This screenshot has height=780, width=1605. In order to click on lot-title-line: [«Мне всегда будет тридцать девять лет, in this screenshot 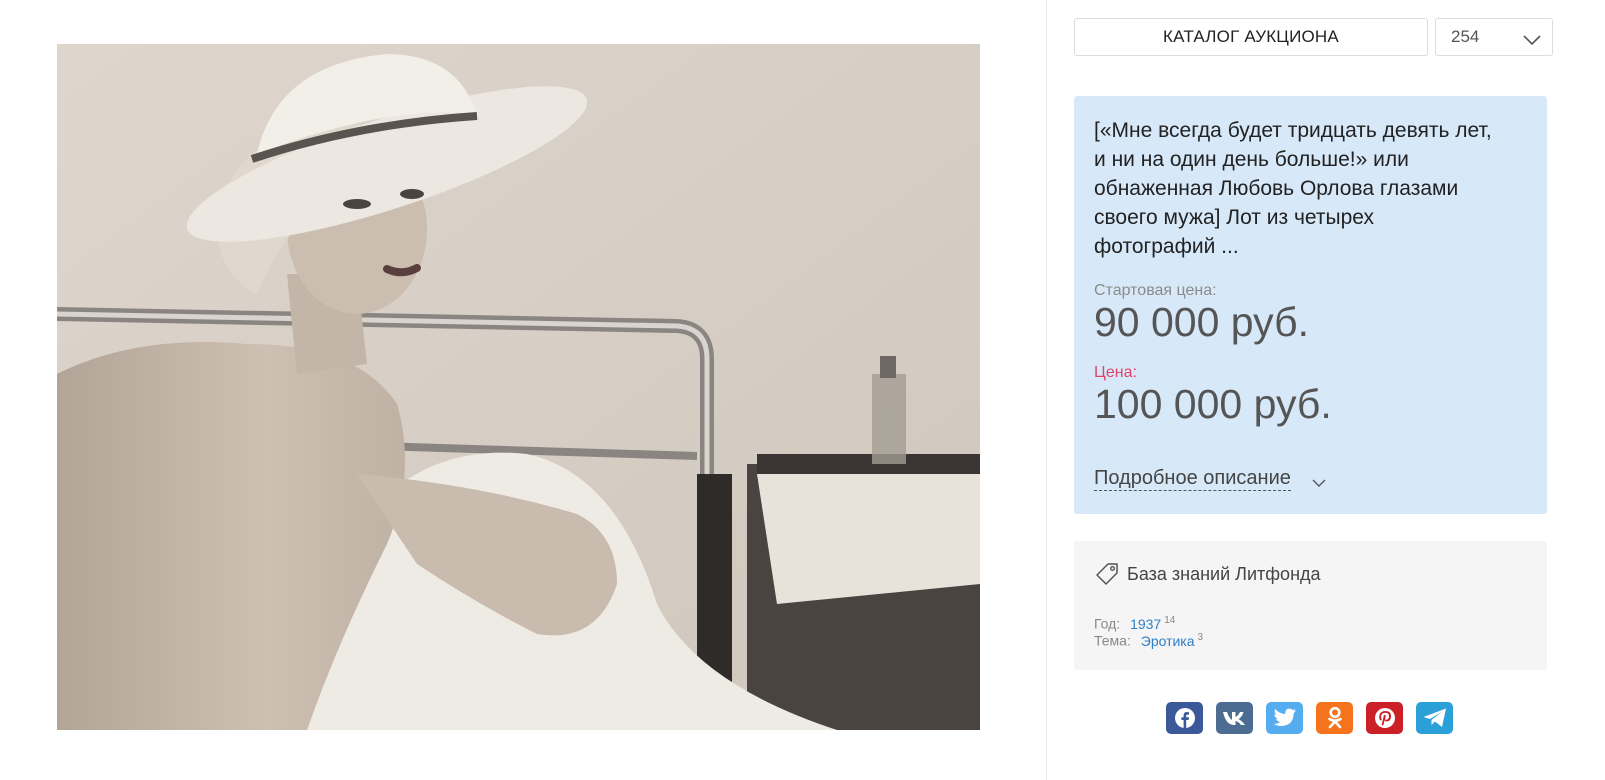, I will do `click(1293, 130)`.